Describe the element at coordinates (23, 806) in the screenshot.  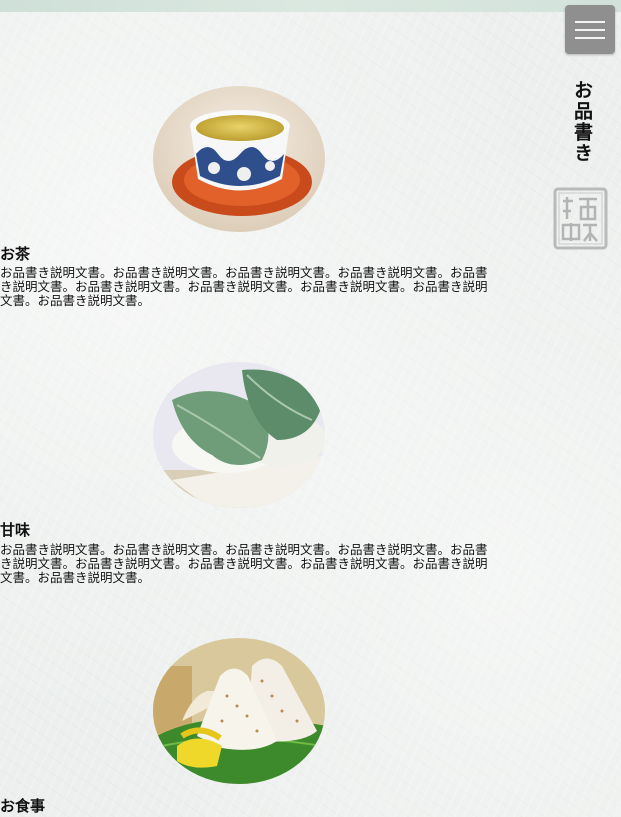
I see `menu-item-title: お食事` at that location.